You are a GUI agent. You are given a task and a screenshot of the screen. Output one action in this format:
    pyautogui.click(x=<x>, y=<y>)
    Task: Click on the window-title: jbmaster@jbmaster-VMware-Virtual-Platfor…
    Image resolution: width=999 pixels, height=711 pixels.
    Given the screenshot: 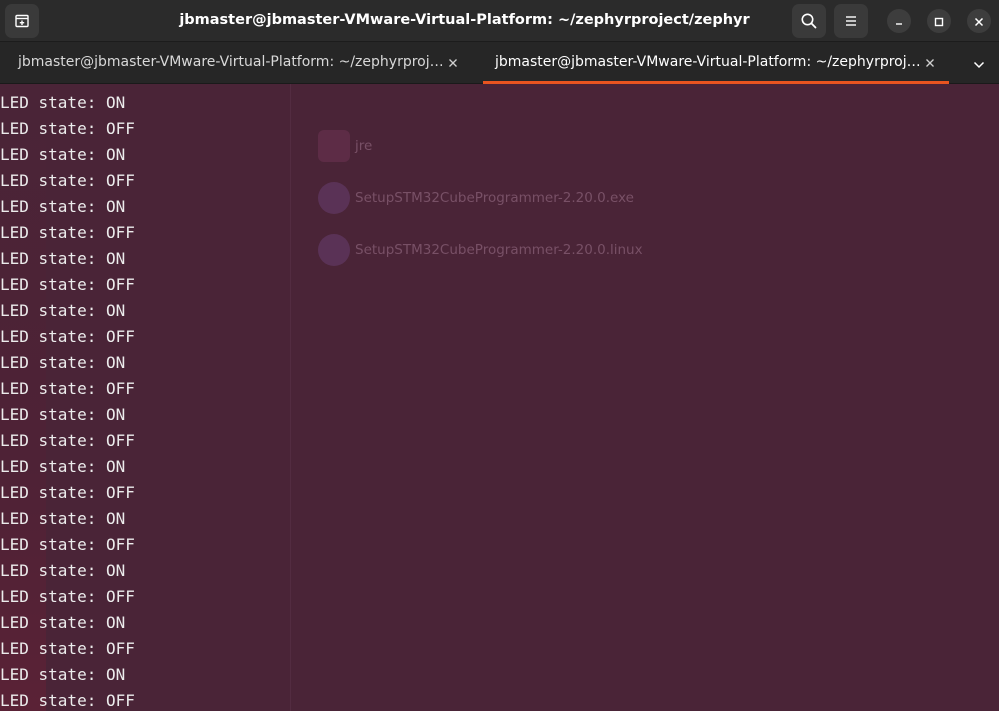 What is the action you would take?
    pyautogui.click(x=464, y=20)
    